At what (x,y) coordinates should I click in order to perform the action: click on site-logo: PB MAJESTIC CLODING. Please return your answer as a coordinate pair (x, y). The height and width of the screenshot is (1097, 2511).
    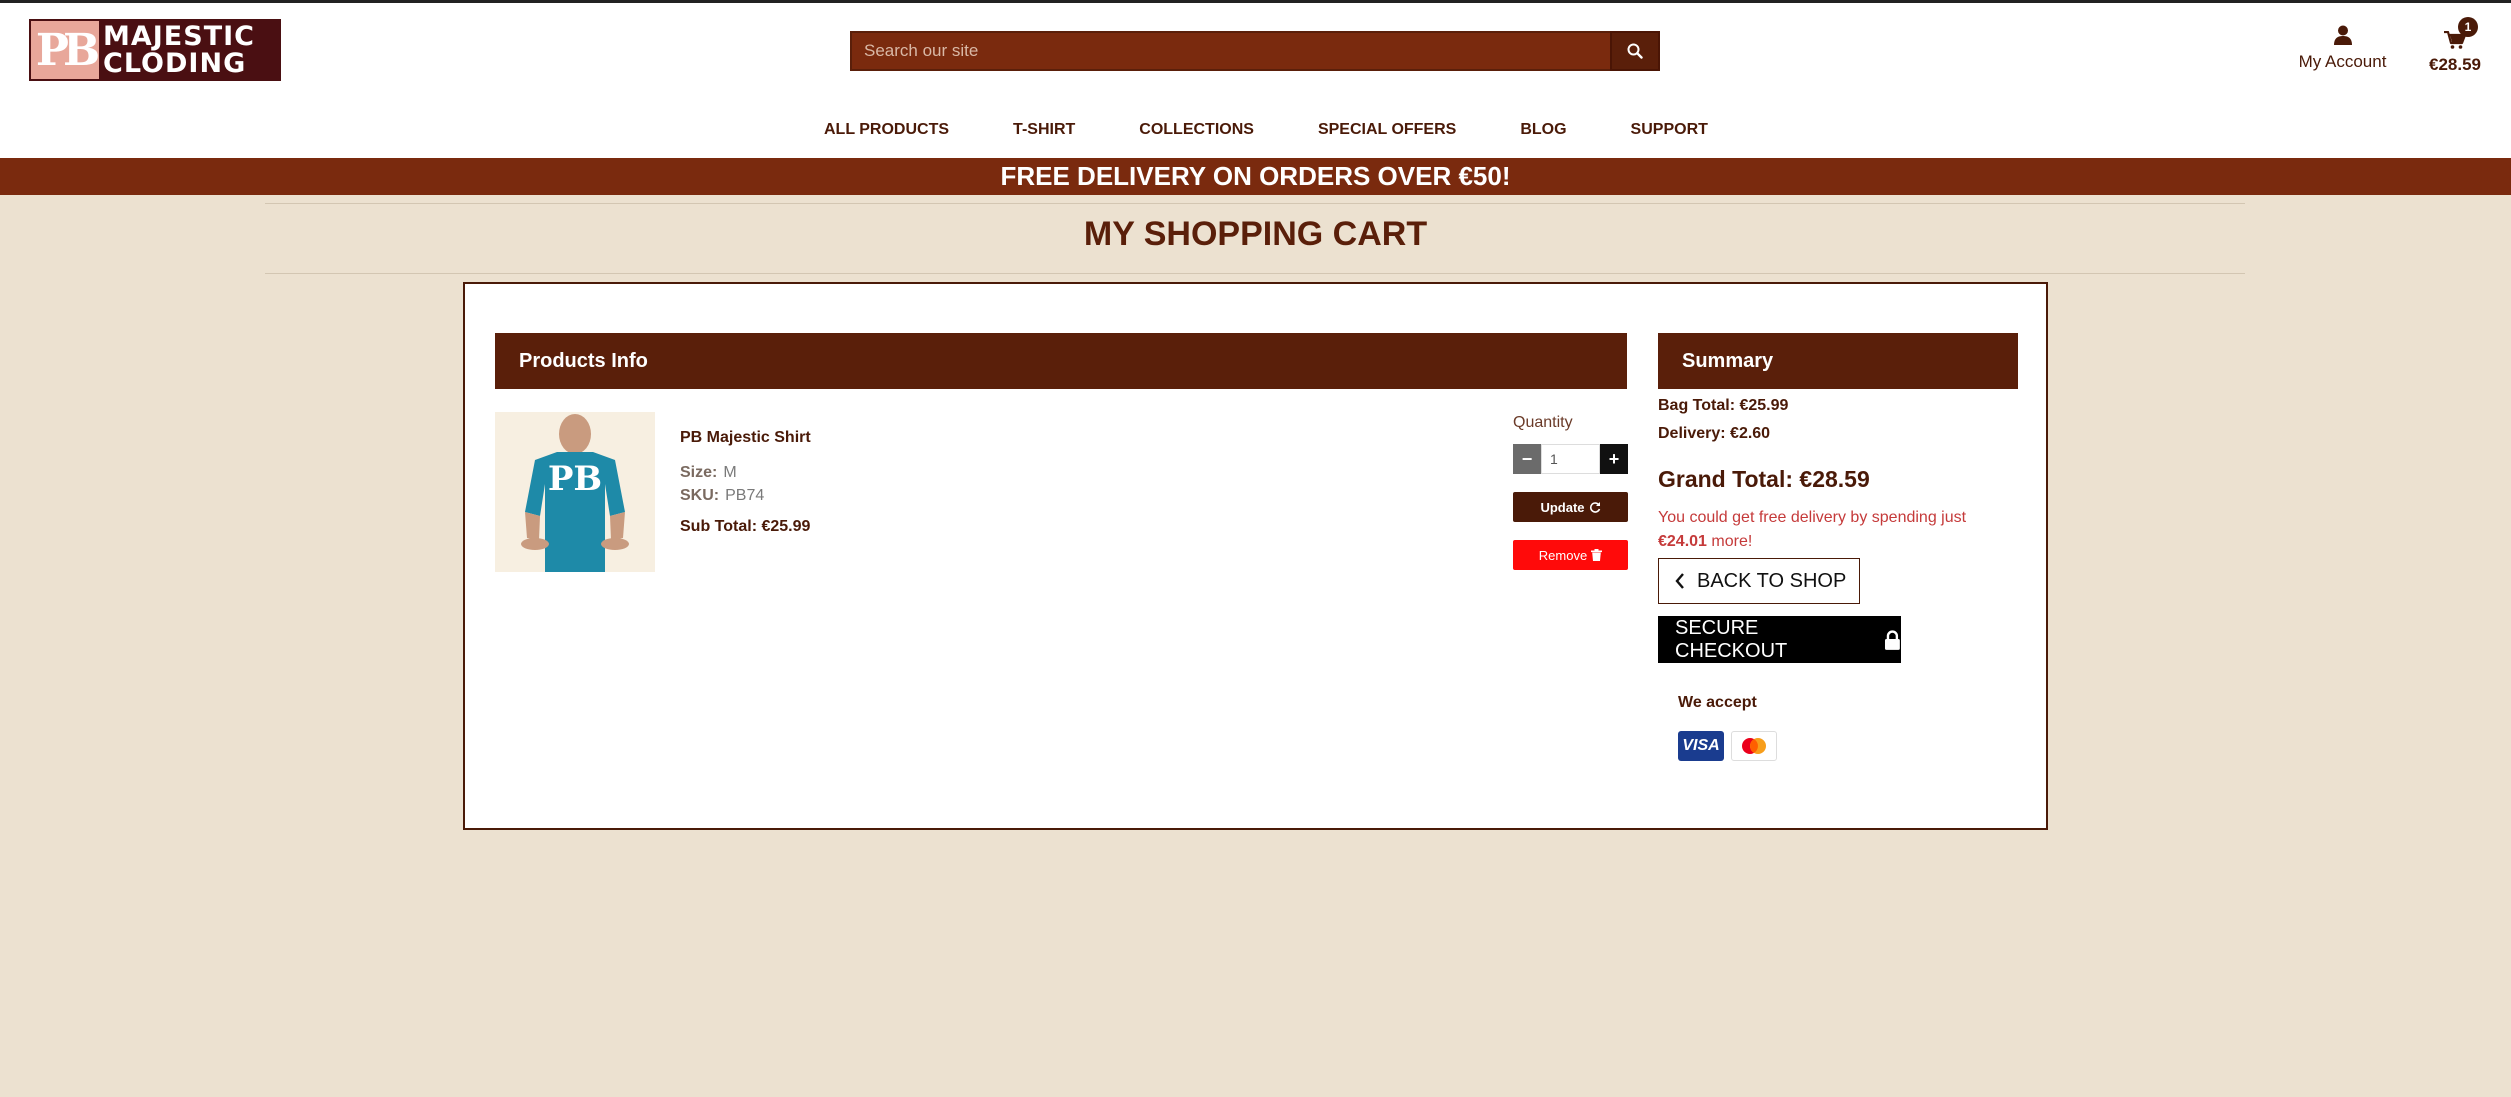
    Looking at the image, I should click on (155, 50).